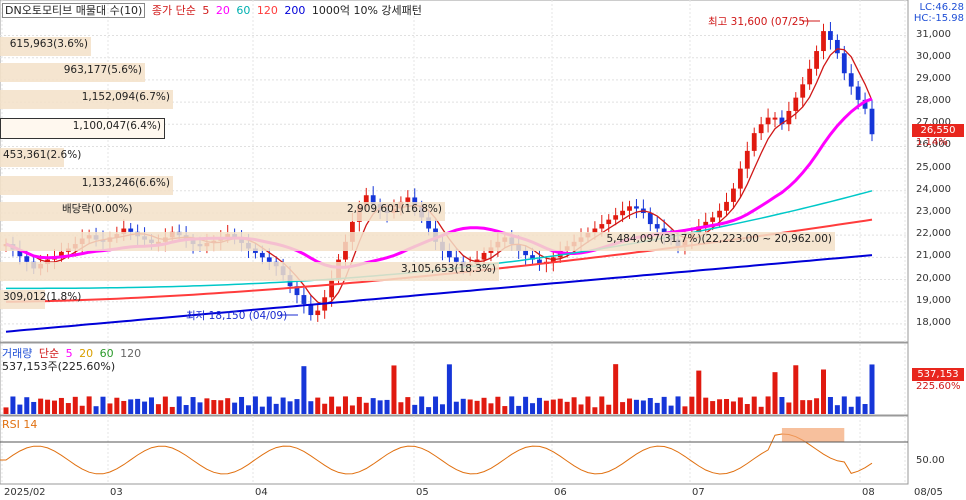 The height and width of the screenshot is (500, 966). I want to click on low-annotation: 최저 18,150 (04/09), so click(237, 316).